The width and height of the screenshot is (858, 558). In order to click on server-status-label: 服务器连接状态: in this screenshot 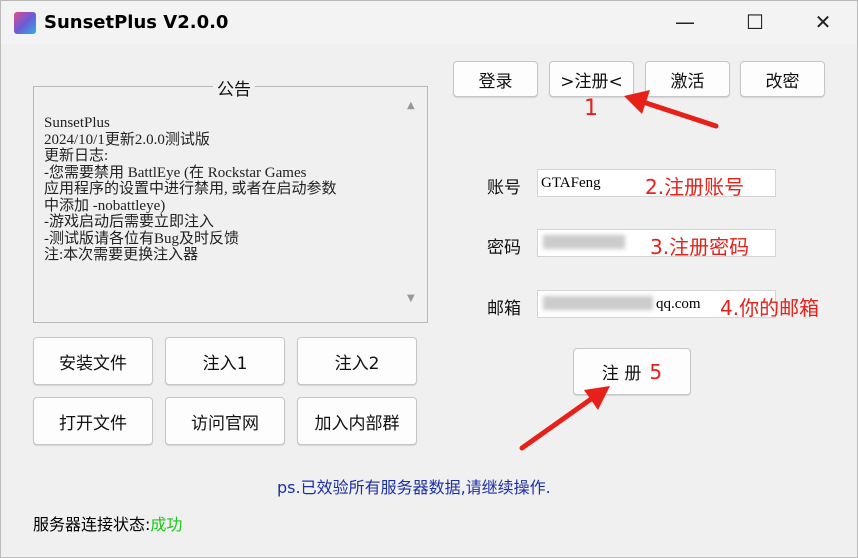, I will do `click(92, 524)`.